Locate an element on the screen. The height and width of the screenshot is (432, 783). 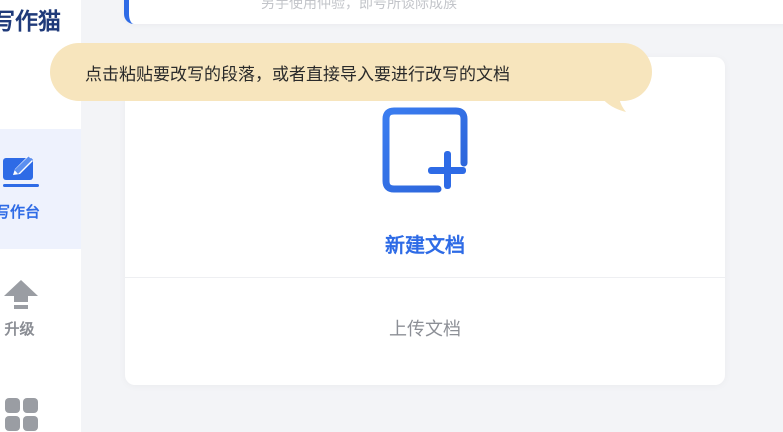
new-document-icon is located at coordinates (425, 152).